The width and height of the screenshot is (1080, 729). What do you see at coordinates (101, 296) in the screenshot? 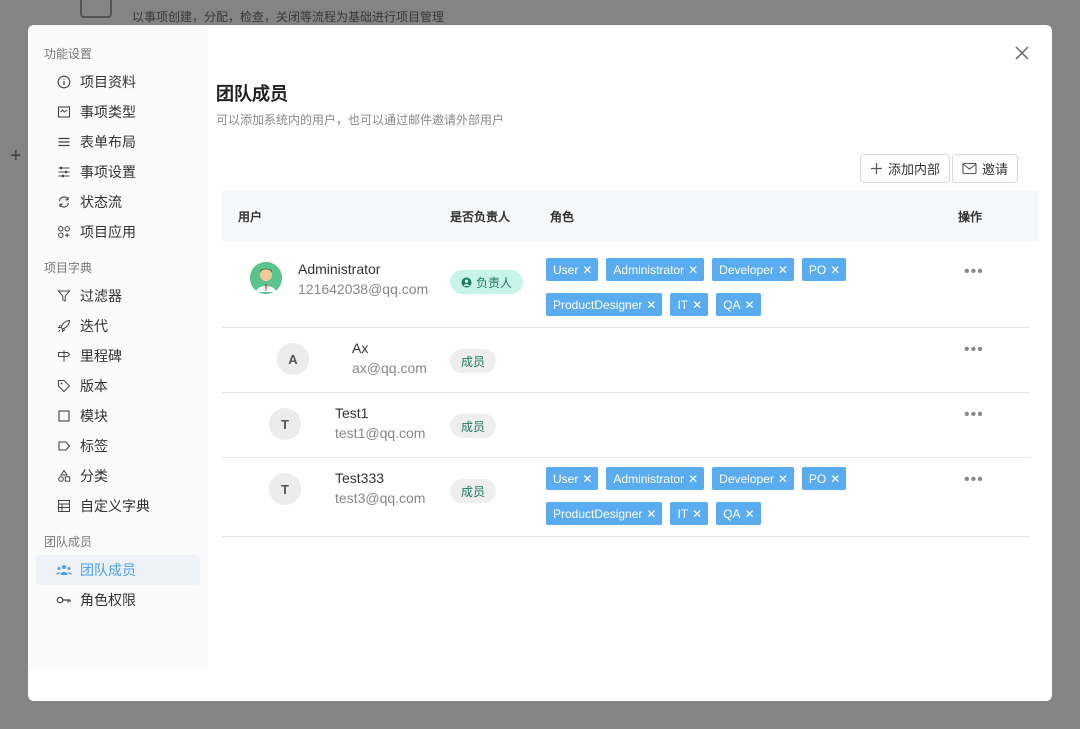
I see `sidebar-item-label: 过滤器` at bounding box center [101, 296].